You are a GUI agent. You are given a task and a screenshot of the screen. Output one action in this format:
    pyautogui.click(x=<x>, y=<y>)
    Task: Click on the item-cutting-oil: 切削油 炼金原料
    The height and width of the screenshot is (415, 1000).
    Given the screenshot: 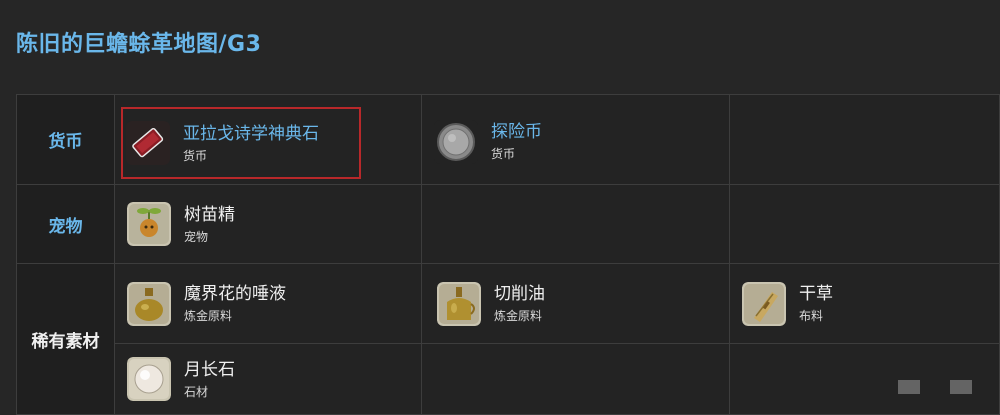 What is the action you would take?
    pyautogui.click(x=575, y=303)
    